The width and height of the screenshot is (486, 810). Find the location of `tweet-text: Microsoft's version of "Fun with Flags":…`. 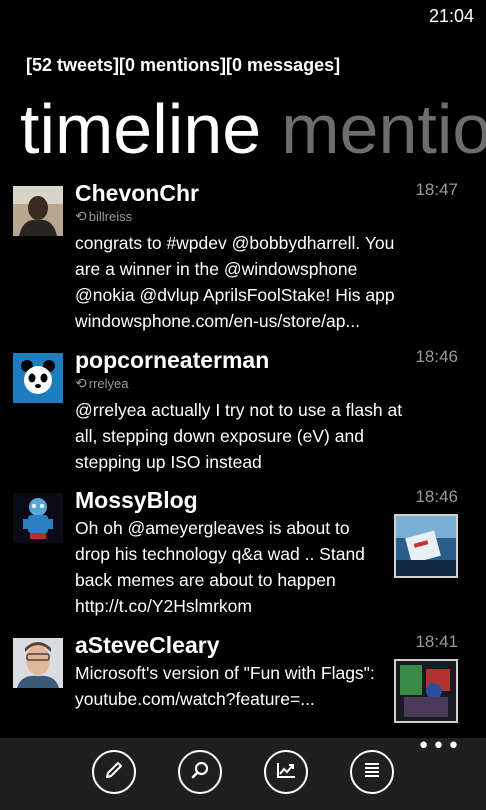

tweet-text: Microsoft's version of "Fun with Flags":… is located at coordinates (225, 686).